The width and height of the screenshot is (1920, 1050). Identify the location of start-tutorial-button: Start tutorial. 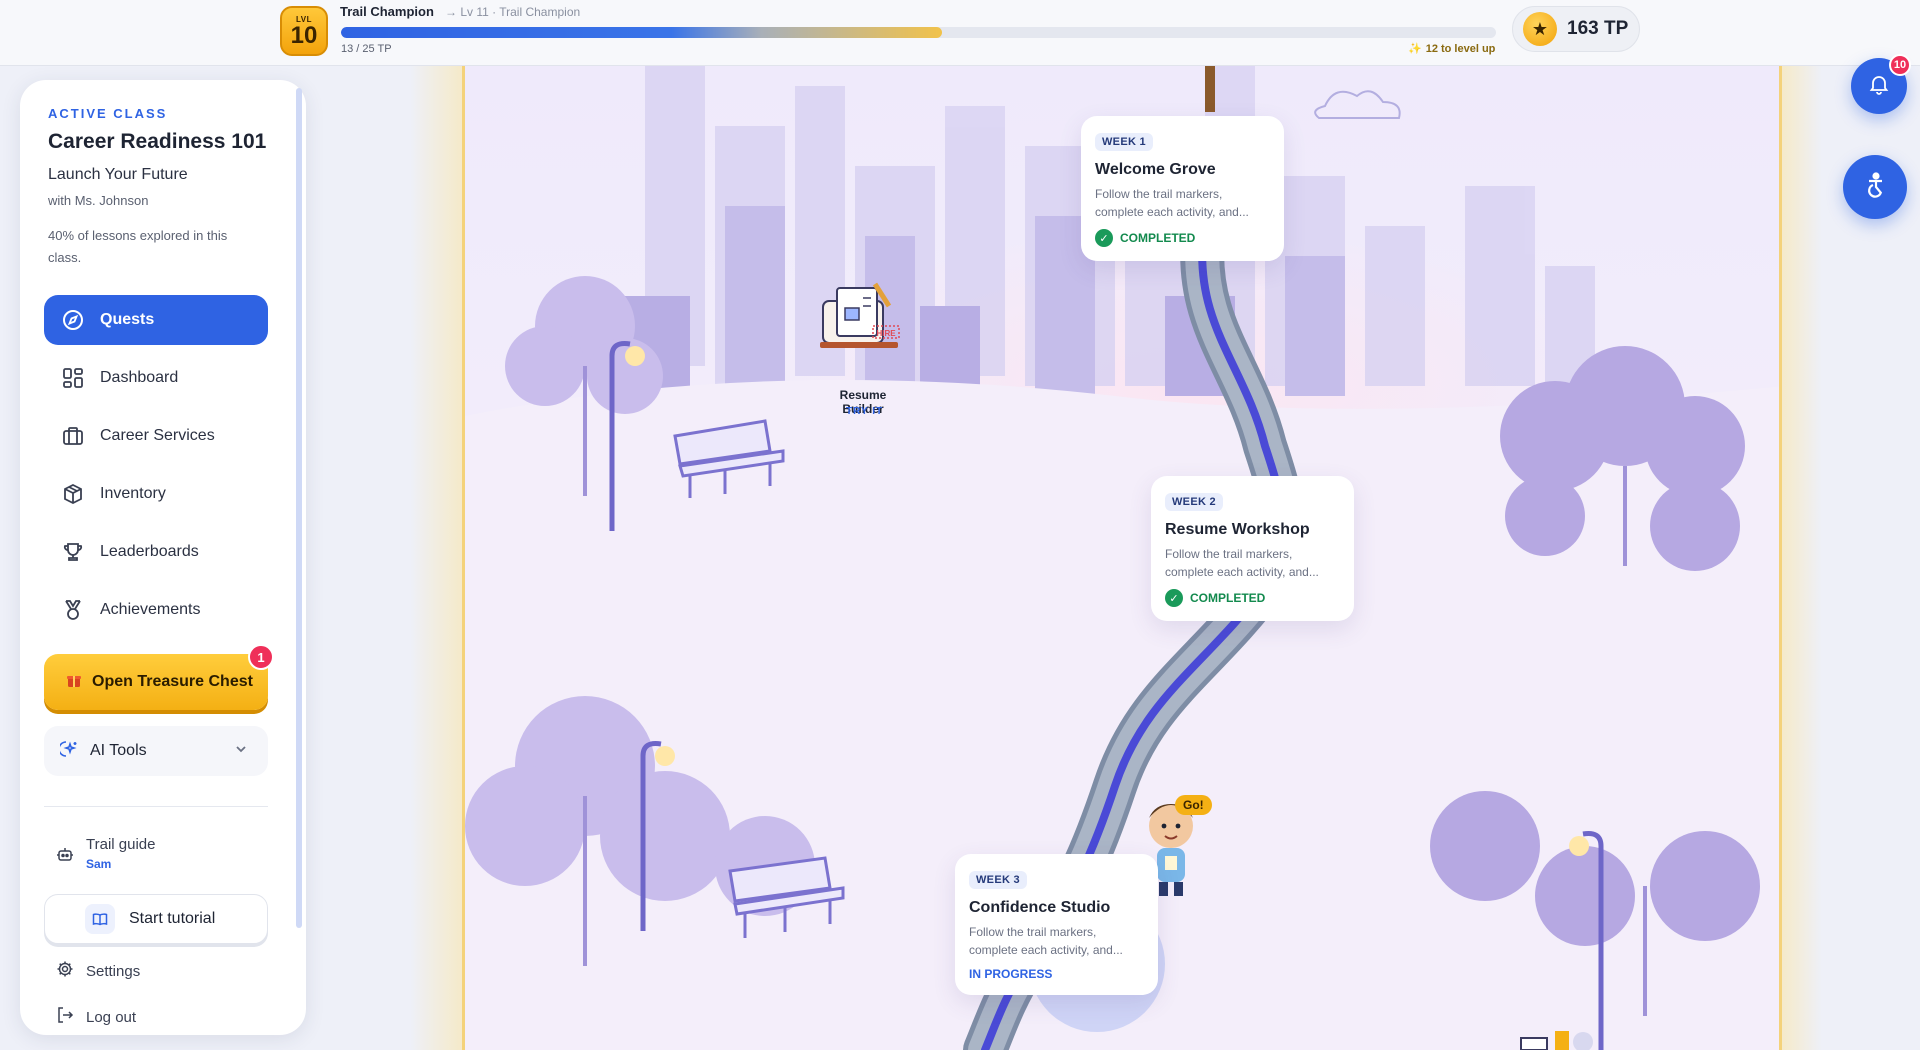
(156, 919).